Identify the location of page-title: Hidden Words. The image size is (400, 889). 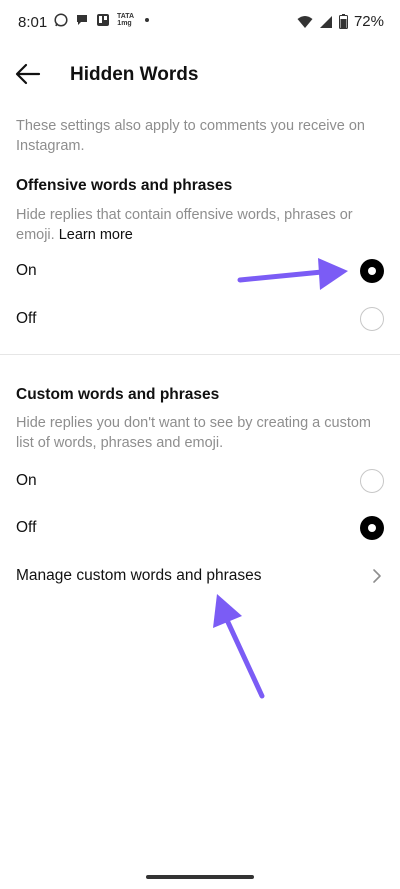
(134, 74).